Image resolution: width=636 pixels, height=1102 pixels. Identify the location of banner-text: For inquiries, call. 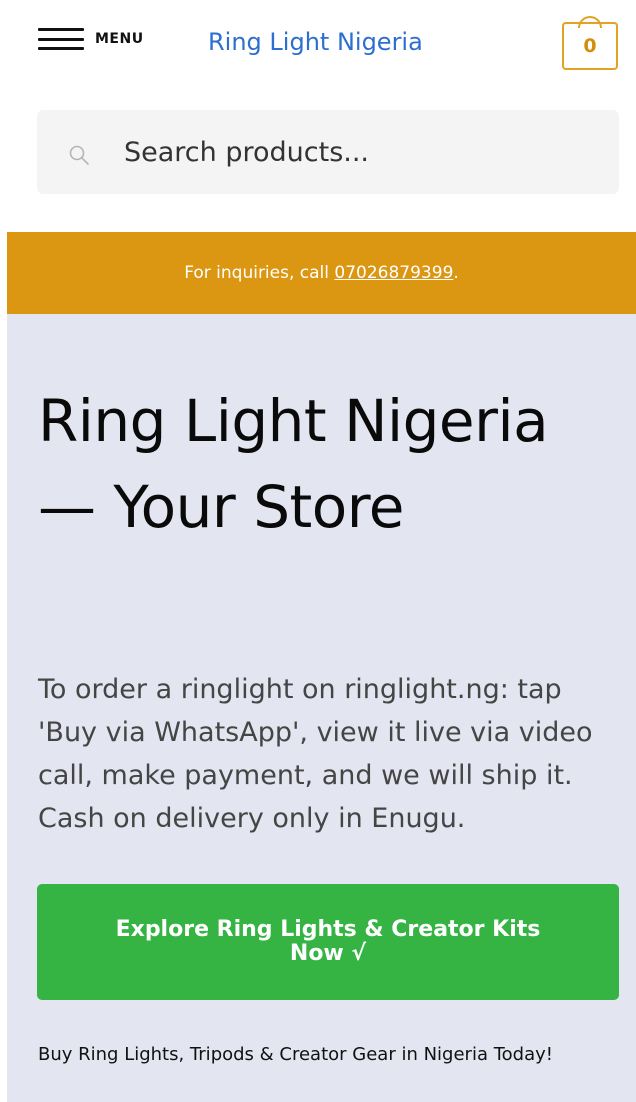
(256, 273).